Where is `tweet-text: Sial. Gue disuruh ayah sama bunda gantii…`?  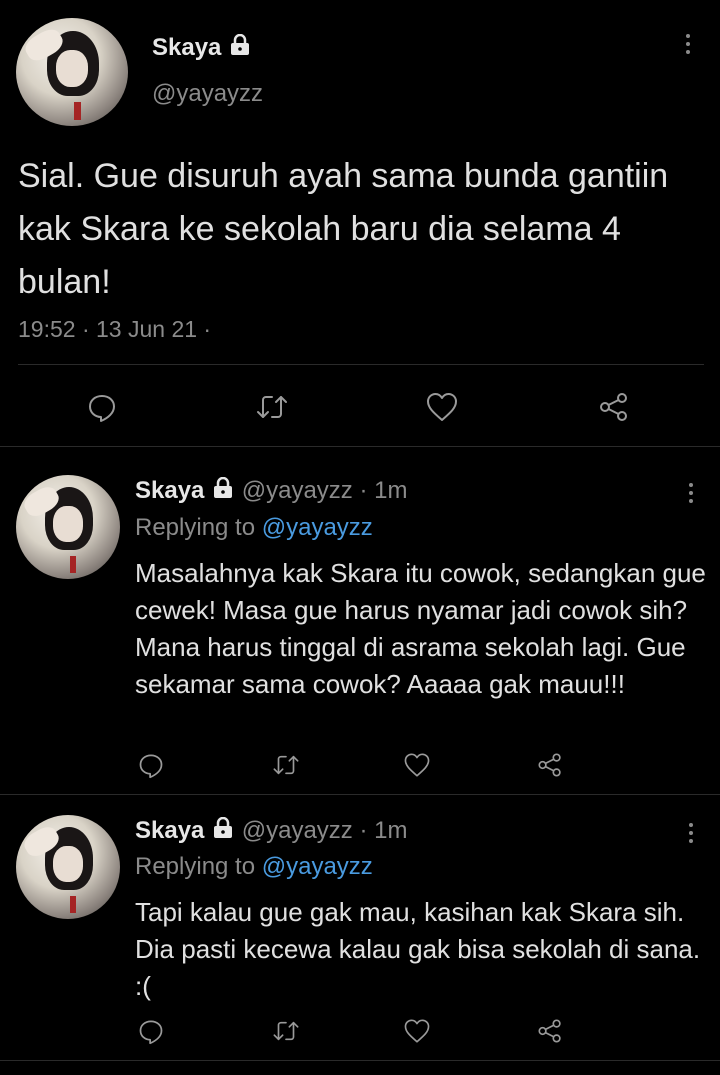
tweet-text: Sial. Gue disuruh ayah sama bunda gantii… is located at coordinates (343, 229).